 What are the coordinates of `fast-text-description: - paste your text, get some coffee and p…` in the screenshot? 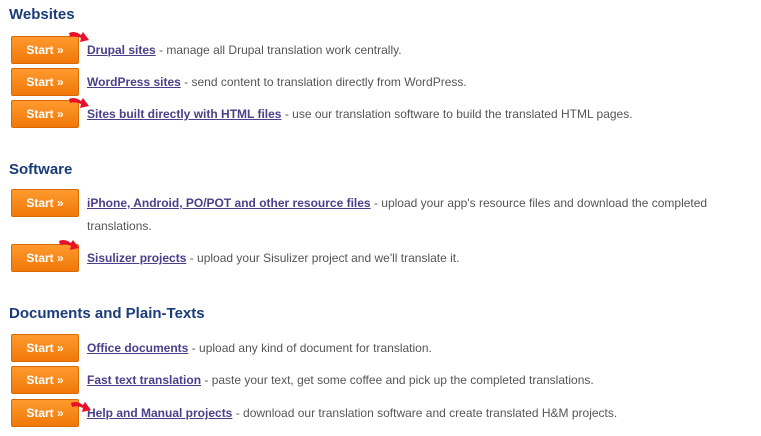 It's located at (397, 380).